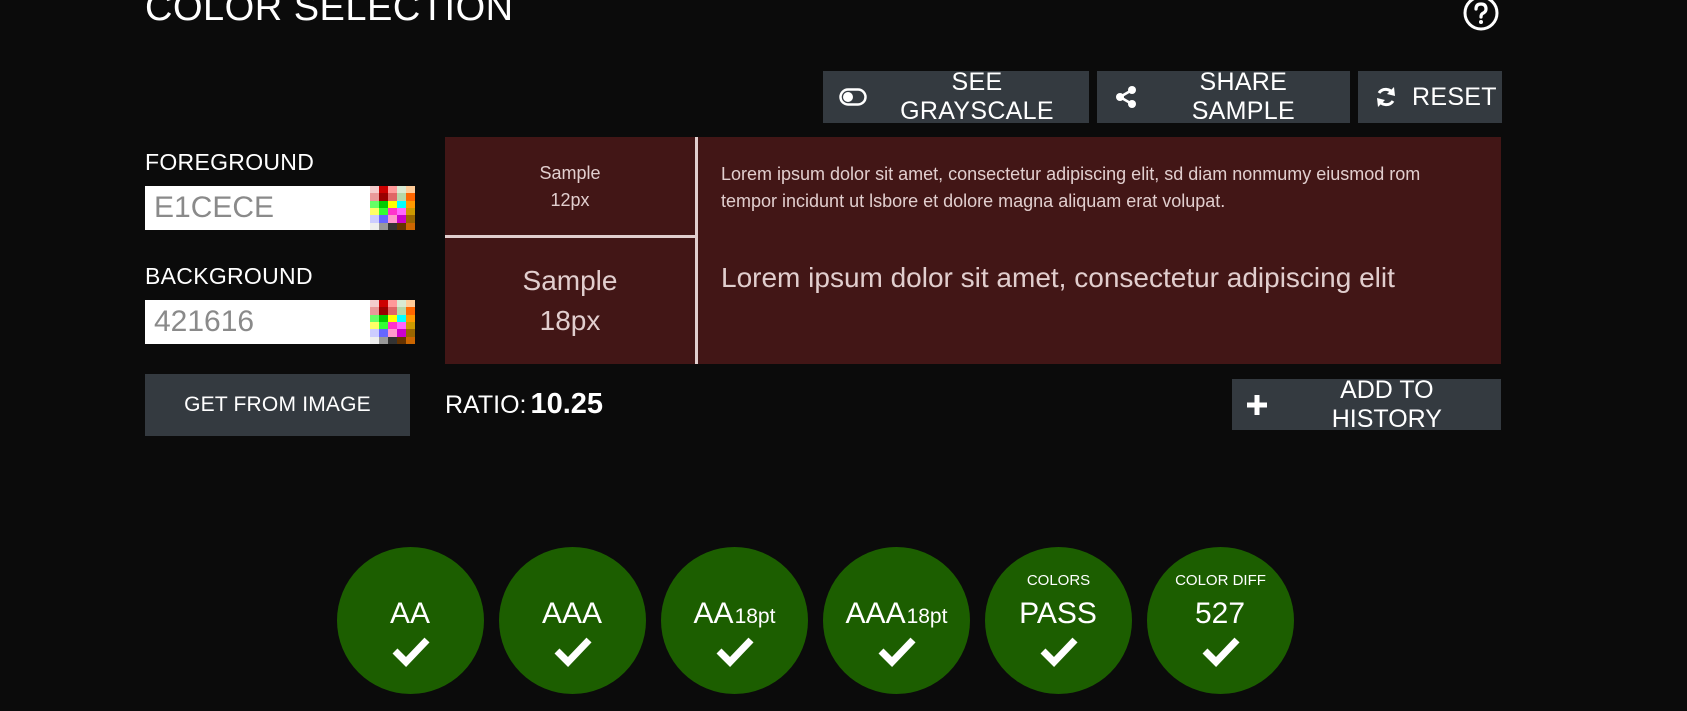 This screenshot has width=1687, height=711. I want to click on see-grayscale-label: SEE GRAYSCALE, so click(977, 96).